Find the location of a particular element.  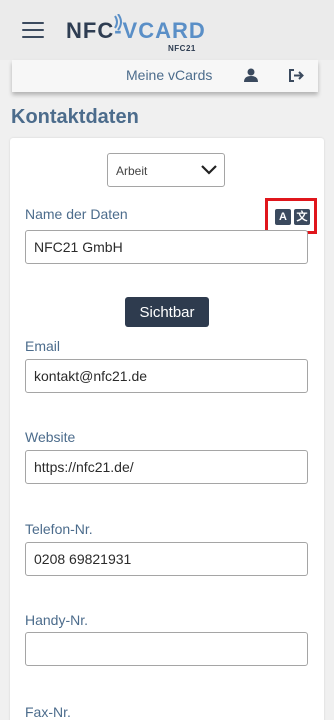

page-title: Kontaktdaten is located at coordinates (75, 117).